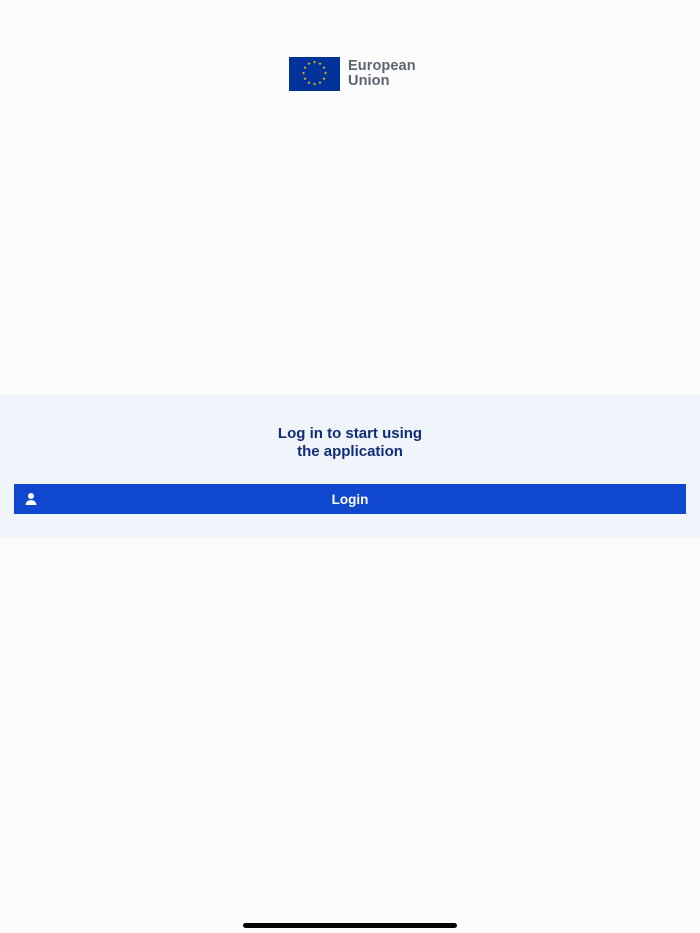 The width and height of the screenshot is (700, 933). I want to click on logo-line-2: Union, so click(369, 81).